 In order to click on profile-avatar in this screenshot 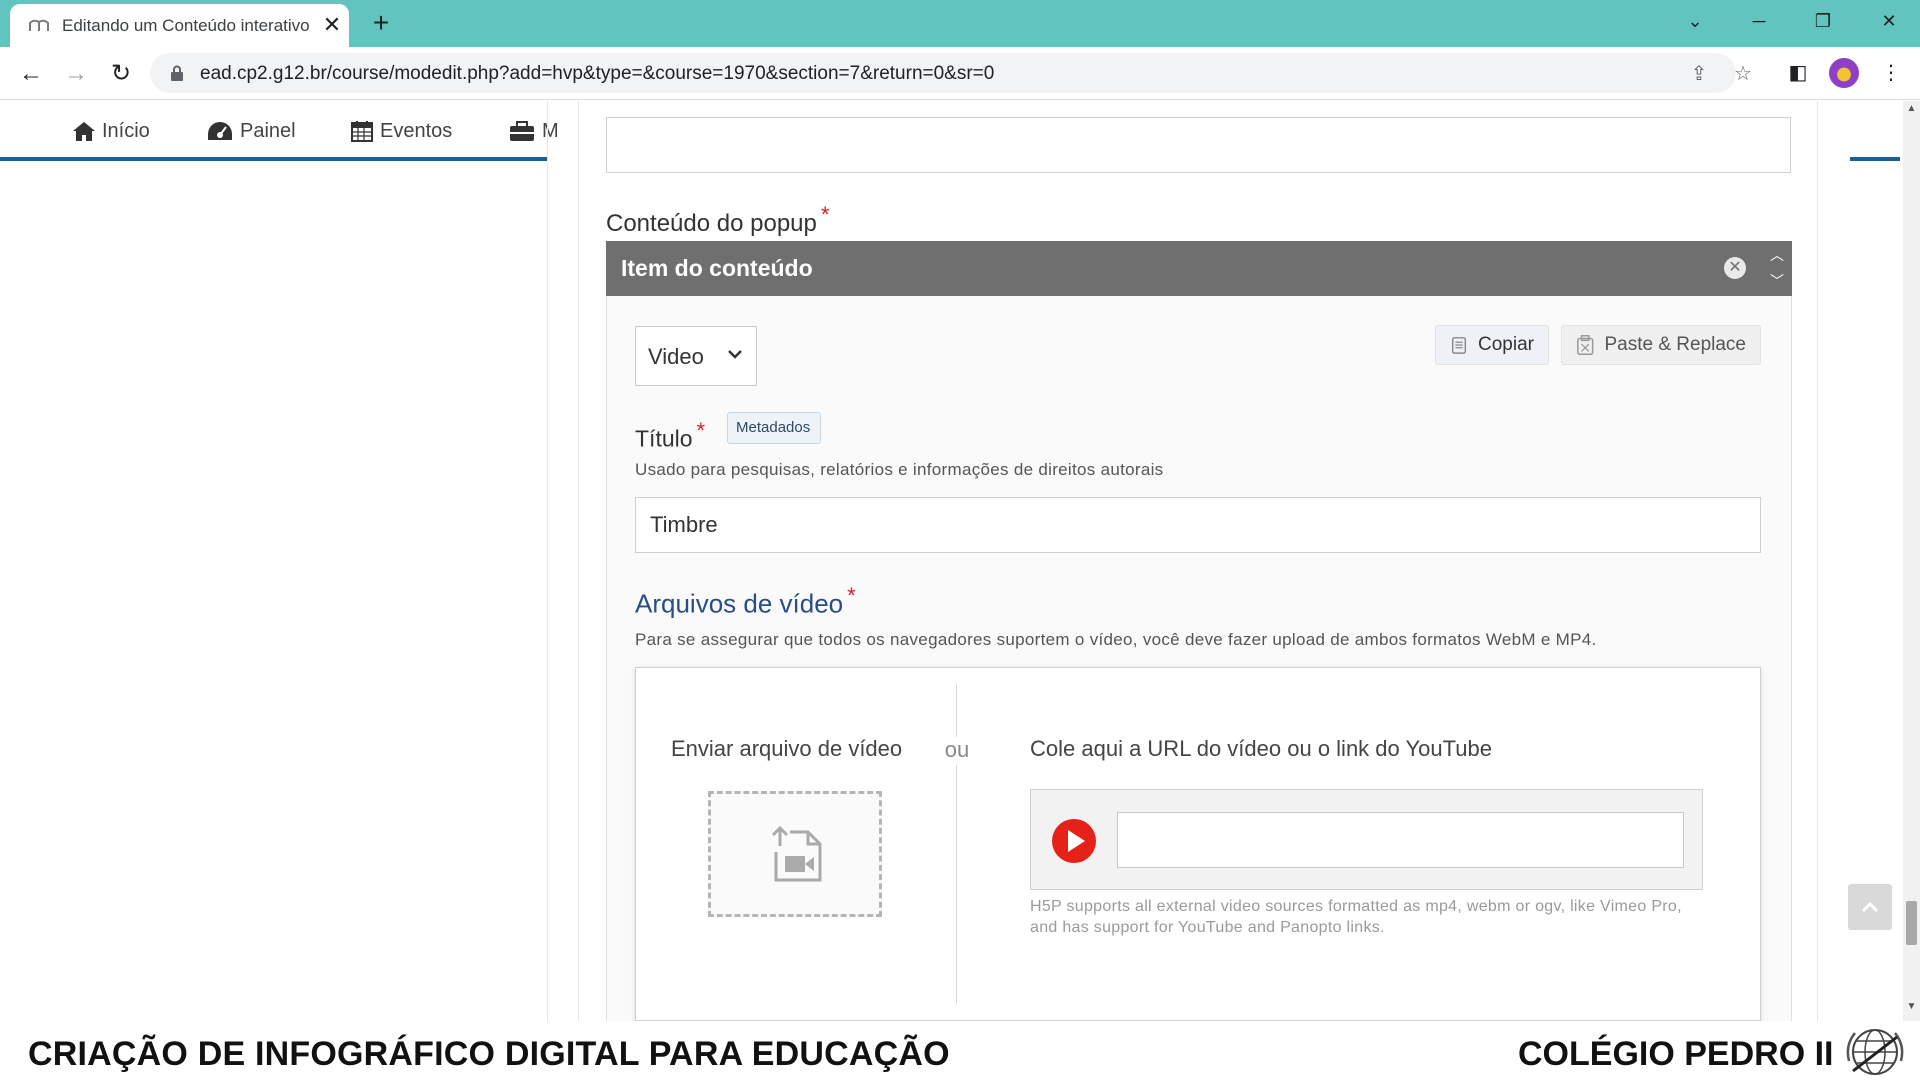, I will do `click(1844, 73)`.